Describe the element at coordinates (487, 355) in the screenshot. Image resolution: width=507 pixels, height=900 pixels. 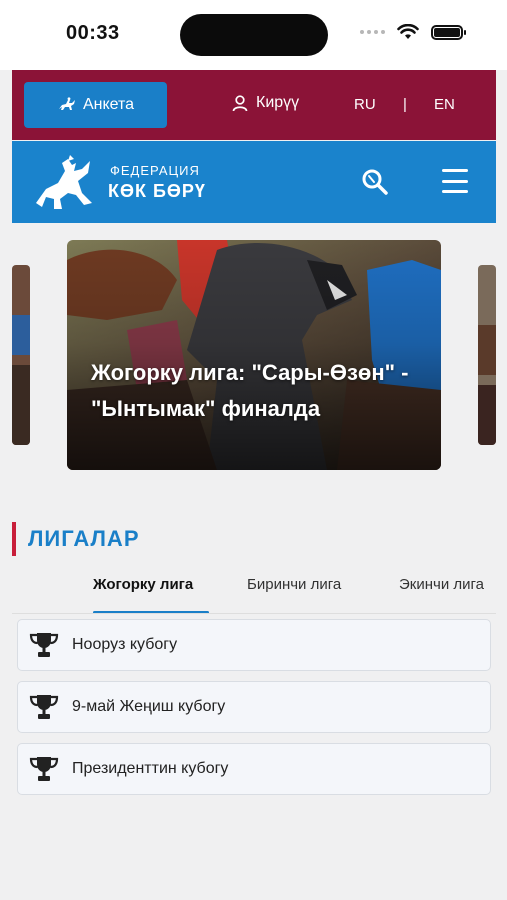
I see `carousel-next-slide` at that location.